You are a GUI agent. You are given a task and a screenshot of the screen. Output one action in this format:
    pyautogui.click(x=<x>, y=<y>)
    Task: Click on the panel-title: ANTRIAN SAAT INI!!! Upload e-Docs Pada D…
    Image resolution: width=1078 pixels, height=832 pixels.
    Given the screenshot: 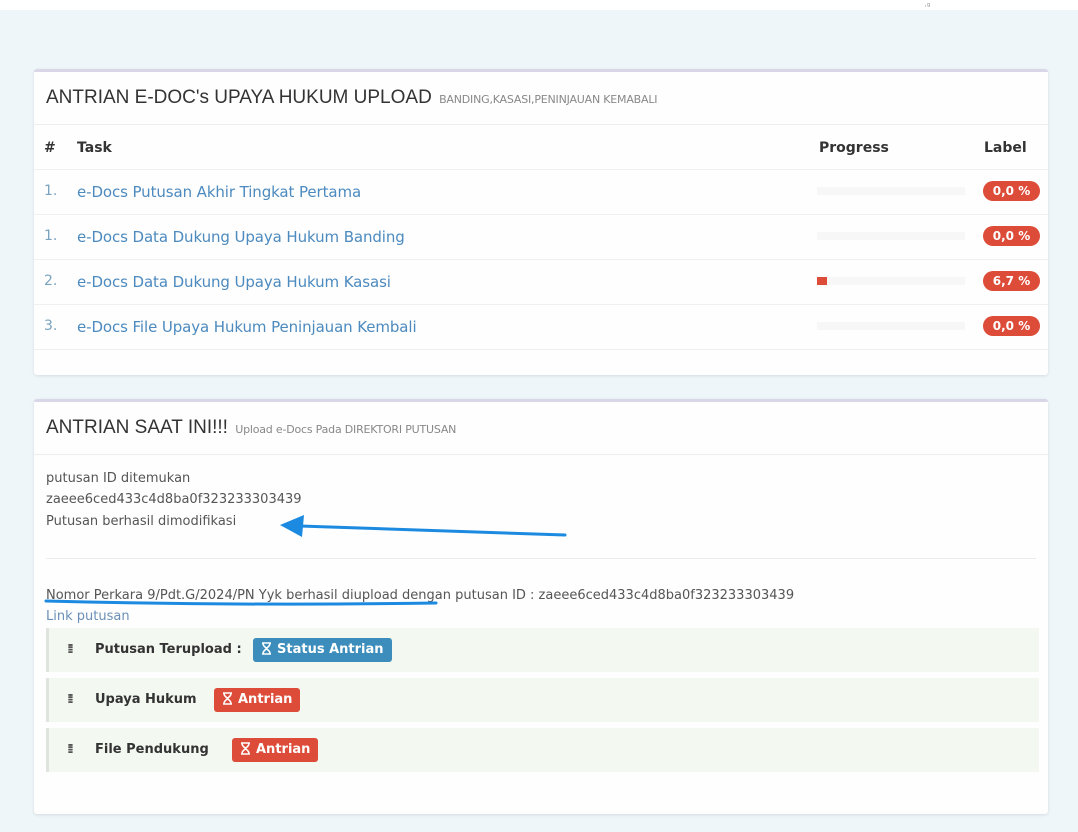 What is the action you would take?
    pyautogui.click(x=251, y=428)
    